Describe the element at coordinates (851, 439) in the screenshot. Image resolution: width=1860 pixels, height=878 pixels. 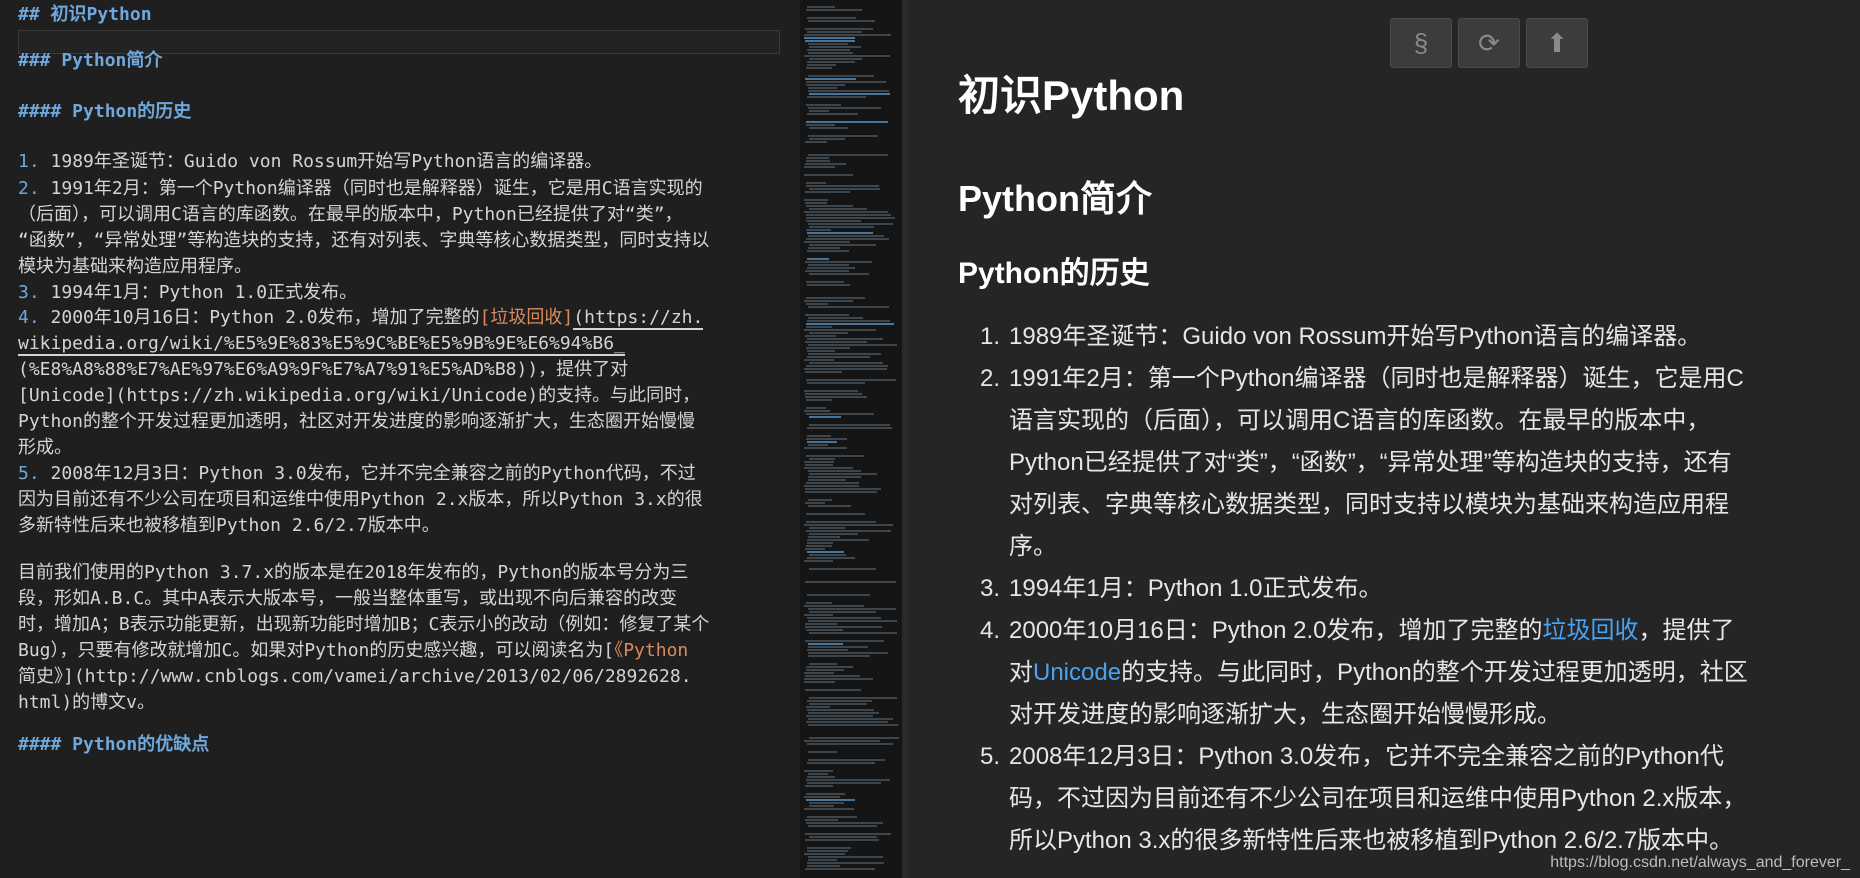
I see `editor-minimap` at that location.